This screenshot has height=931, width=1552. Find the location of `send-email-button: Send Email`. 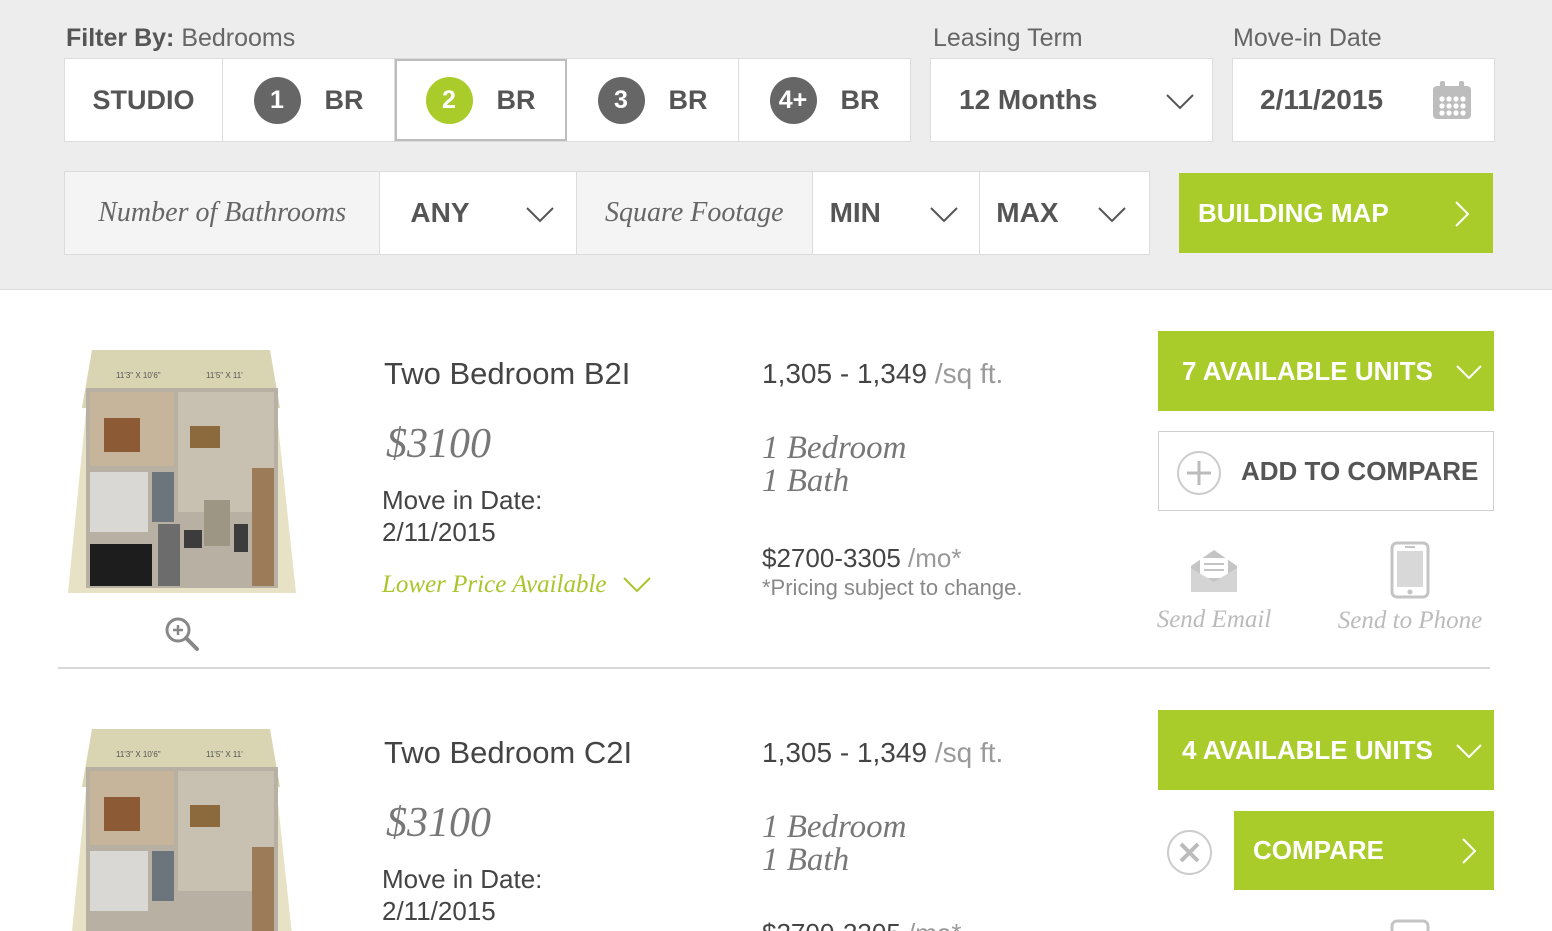

send-email-button: Send Email is located at coordinates (1214, 589).